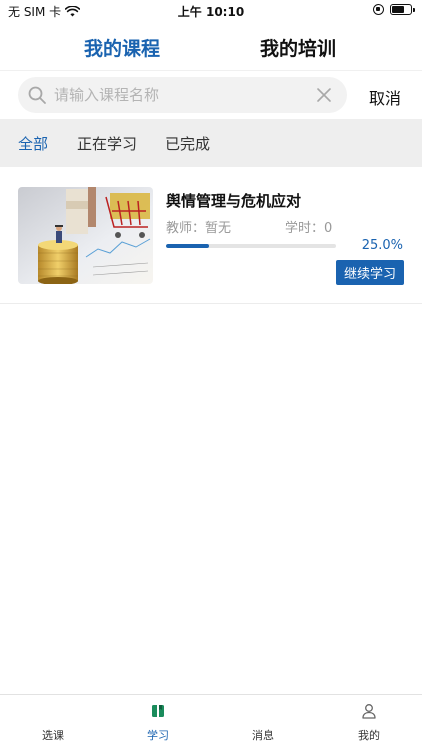 This screenshot has width=422, height=750. What do you see at coordinates (233, 200) in the screenshot?
I see `course-title: 舆情管理与危机应对` at bounding box center [233, 200].